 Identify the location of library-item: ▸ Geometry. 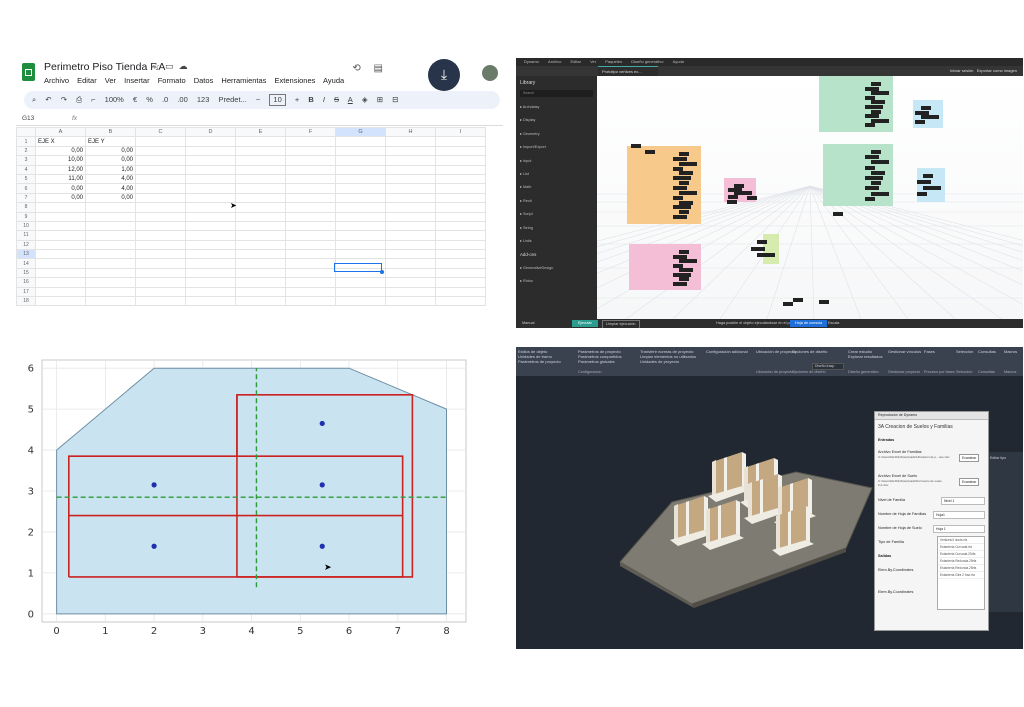
(556, 134).